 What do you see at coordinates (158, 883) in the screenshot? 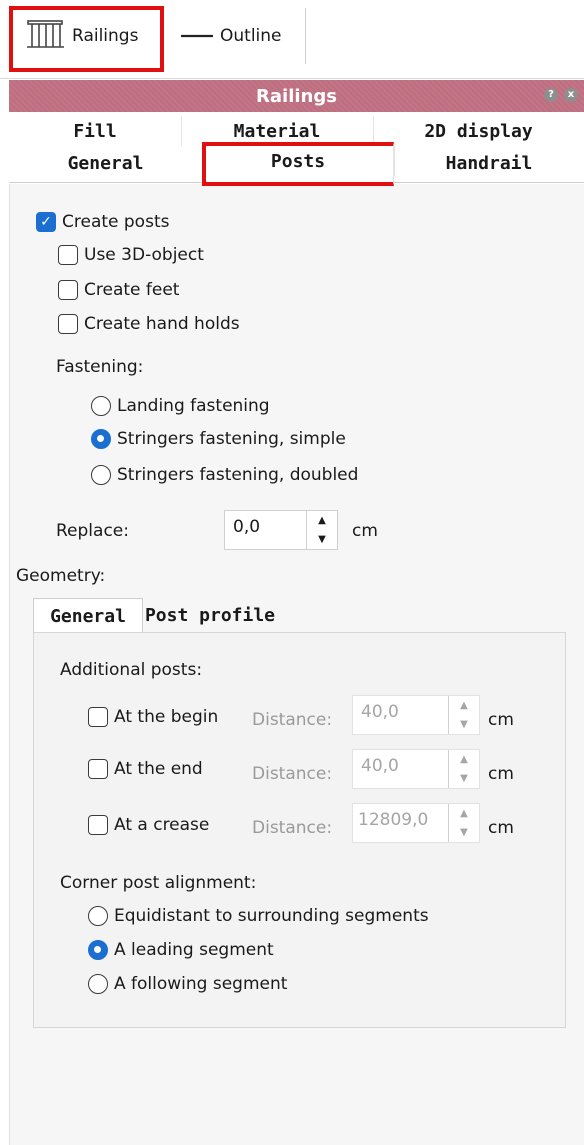
I see `corner-post-alignment-label: Corner post alignment:` at bounding box center [158, 883].